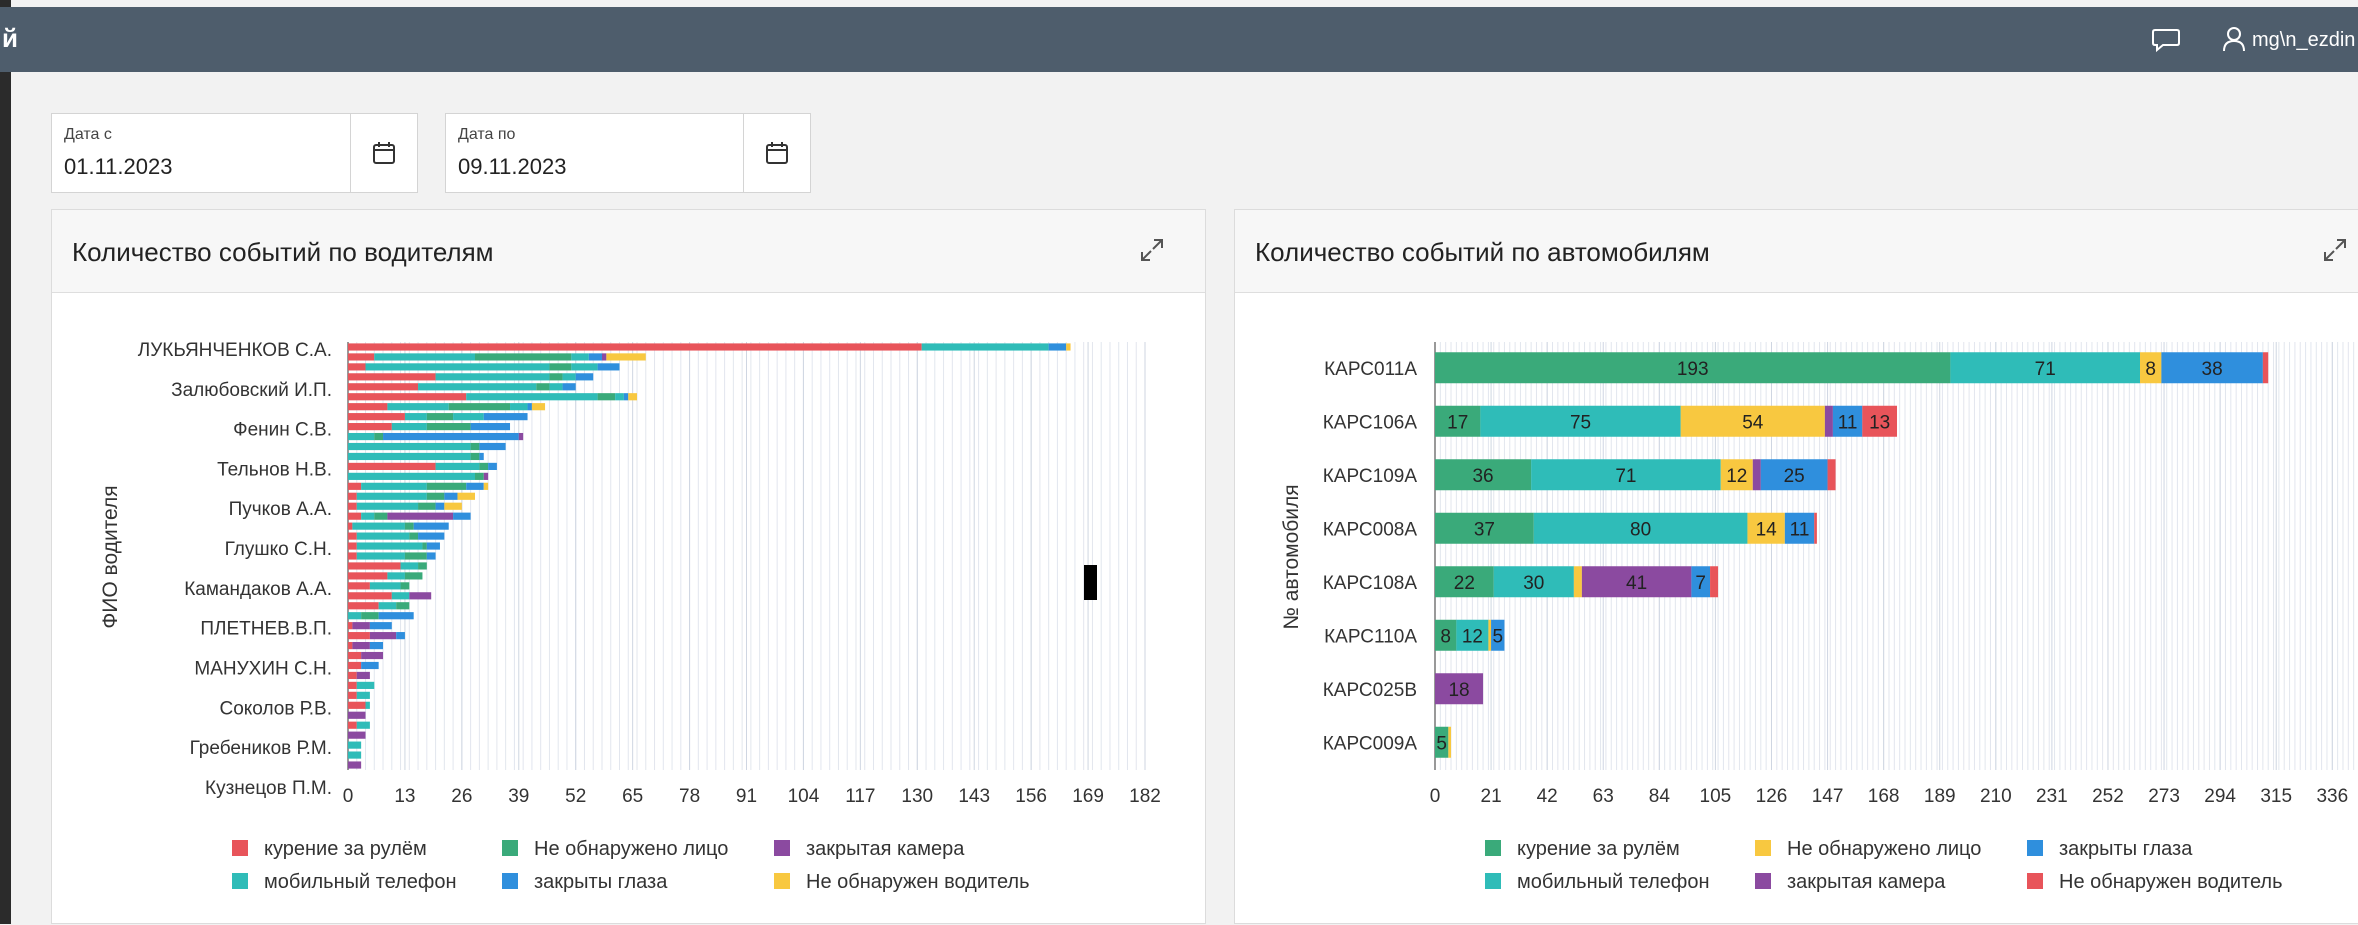 Image resolution: width=2358 pixels, height=925 pixels. I want to click on cars-x-tick-label: 105, so click(1716, 796).